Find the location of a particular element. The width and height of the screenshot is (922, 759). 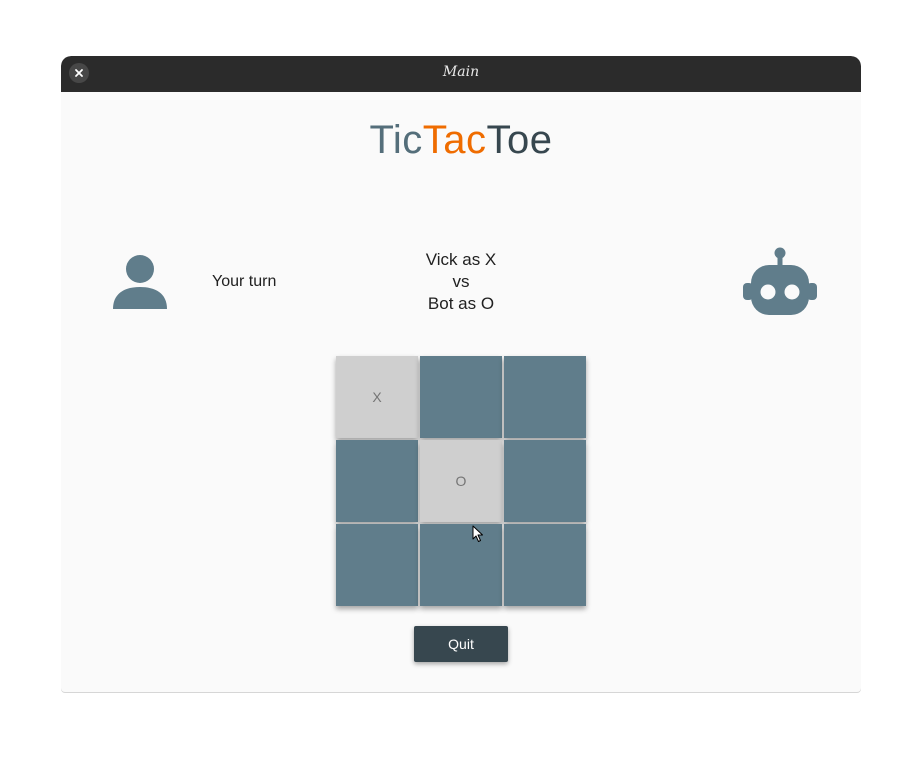

game-title: TicTacToe is located at coordinates (461, 140).